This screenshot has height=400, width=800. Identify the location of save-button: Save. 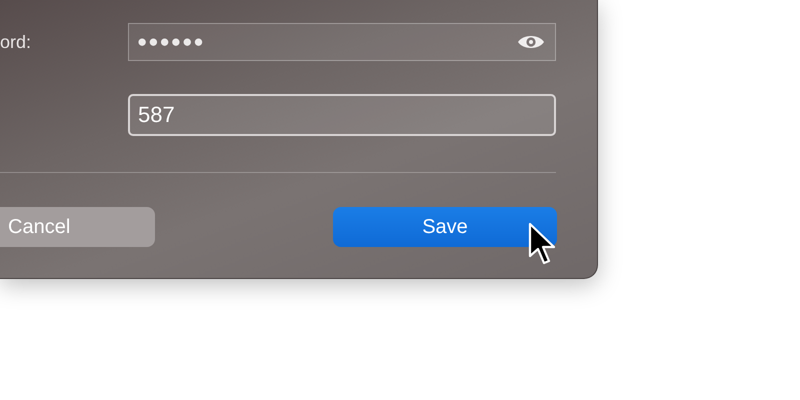
(445, 227).